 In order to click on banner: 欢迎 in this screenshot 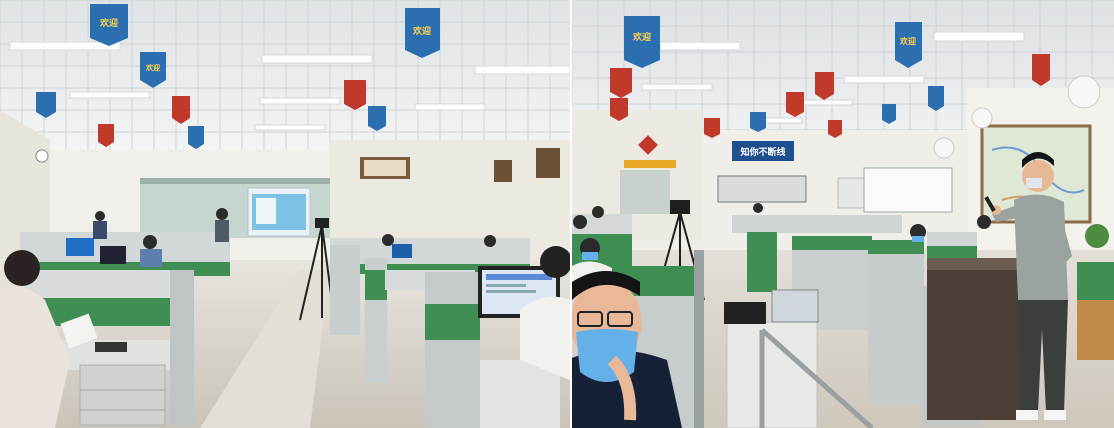, I will do `click(109, 25)`.